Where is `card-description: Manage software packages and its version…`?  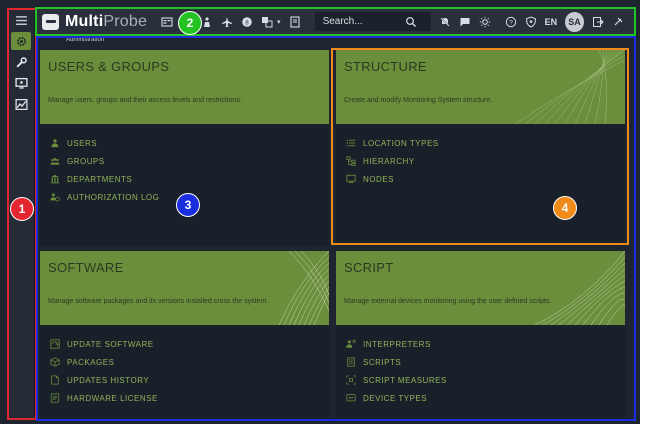
card-description: Manage software packages and its version… is located at coordinates (158, 301).